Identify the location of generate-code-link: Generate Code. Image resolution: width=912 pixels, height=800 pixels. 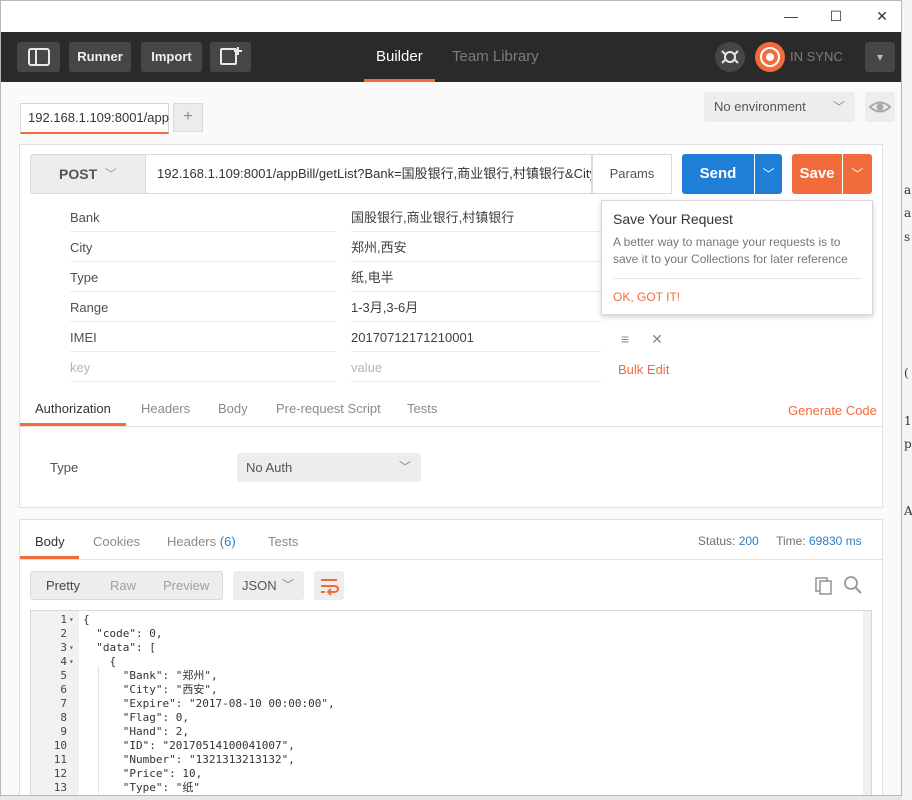
(832, 410).